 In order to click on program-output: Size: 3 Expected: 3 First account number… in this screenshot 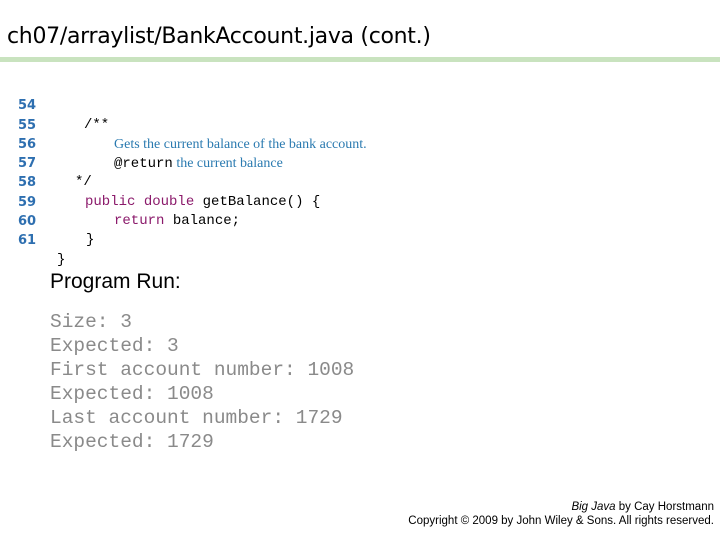, I will do `click(202, 382)`.